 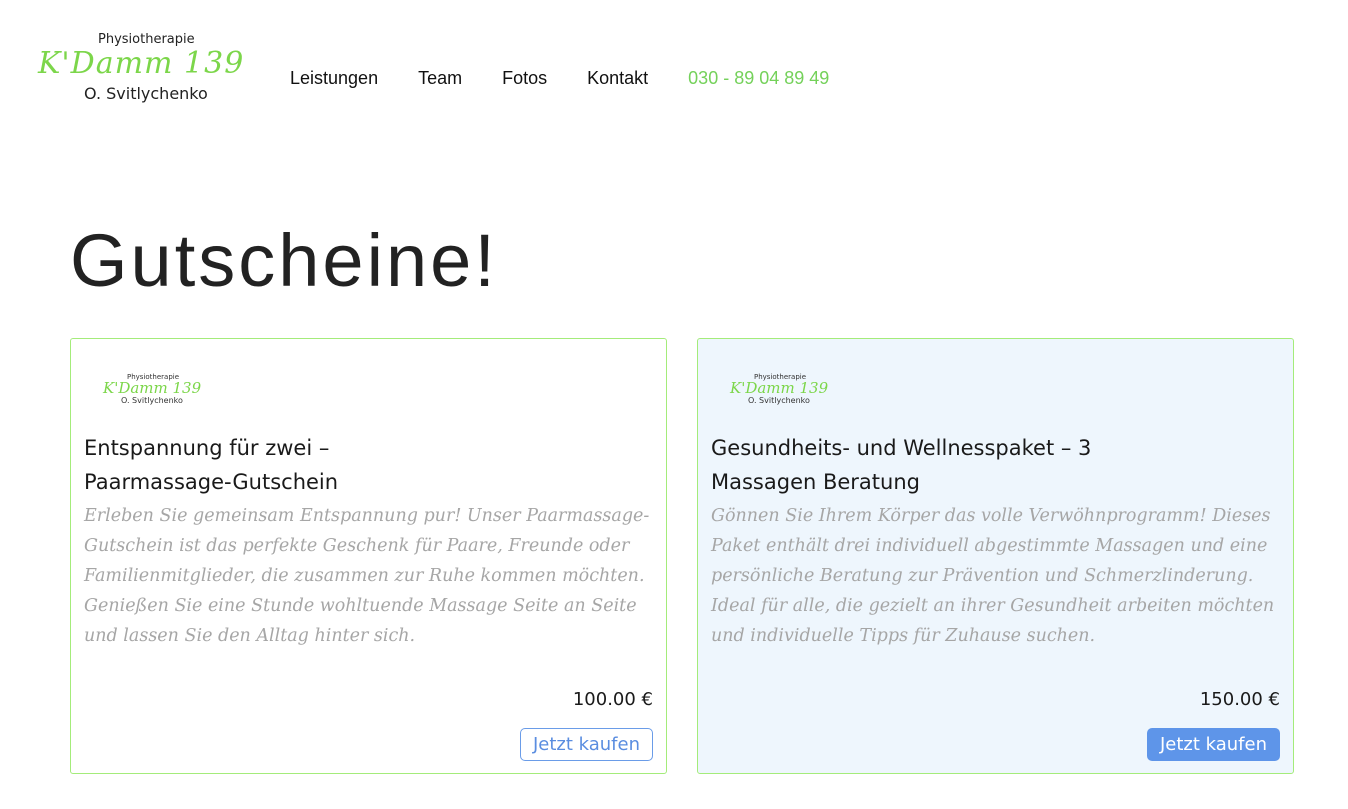 I want to click on logo-owner: O. Svitlychenko, so click(x=146, y=93).